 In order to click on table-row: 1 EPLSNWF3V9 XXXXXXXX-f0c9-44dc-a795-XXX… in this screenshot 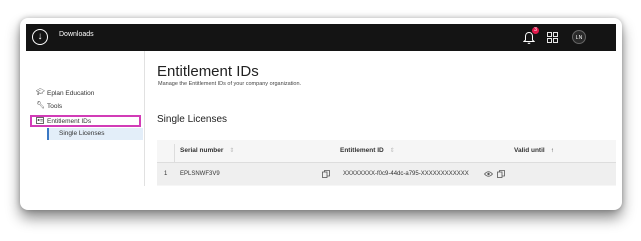, I will do `click(386, 173)`.